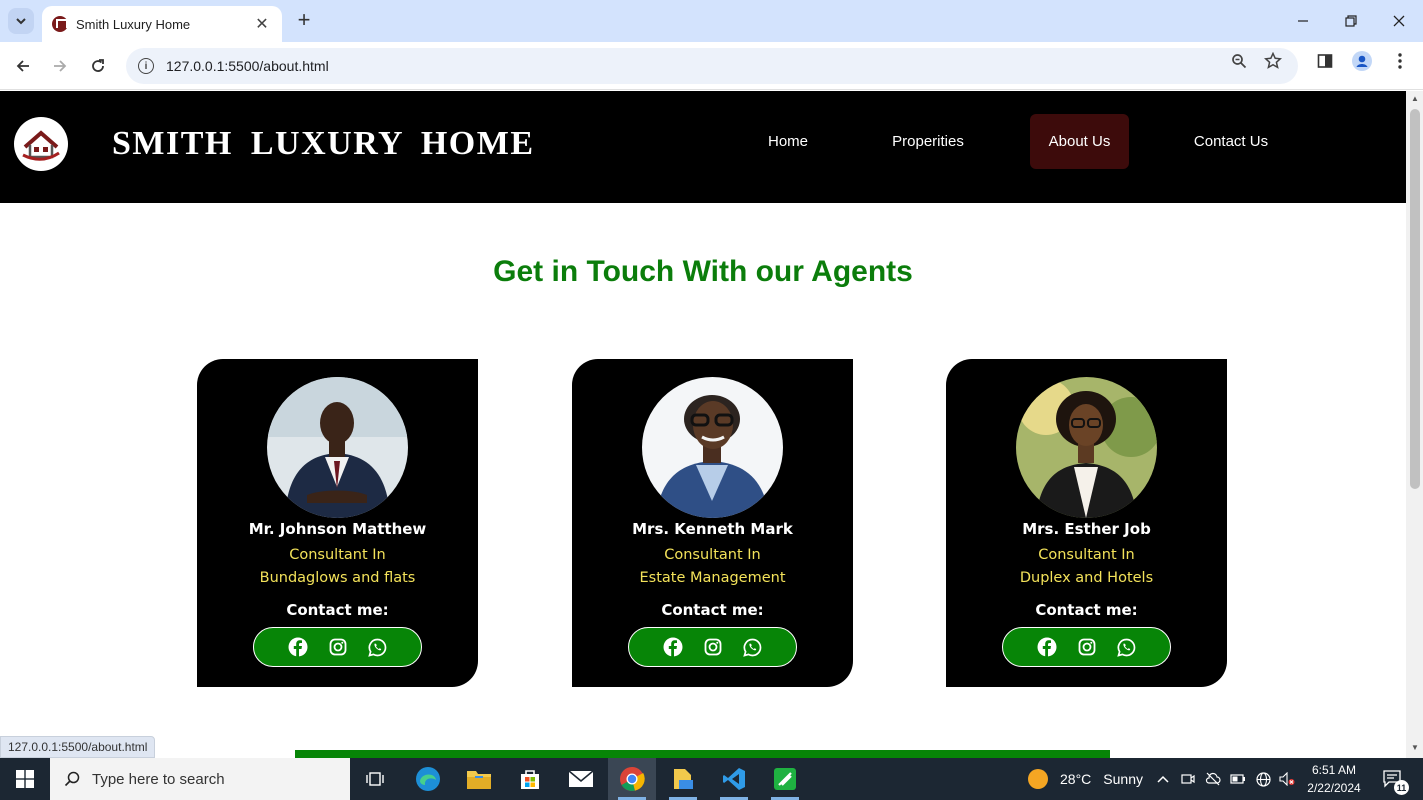 The width and height of the screenshot is (1423, 800). What do you see at coordinates (304, 21) in the screenshot?
I see `new-tab-button: +` at bounding box center [304, 21].